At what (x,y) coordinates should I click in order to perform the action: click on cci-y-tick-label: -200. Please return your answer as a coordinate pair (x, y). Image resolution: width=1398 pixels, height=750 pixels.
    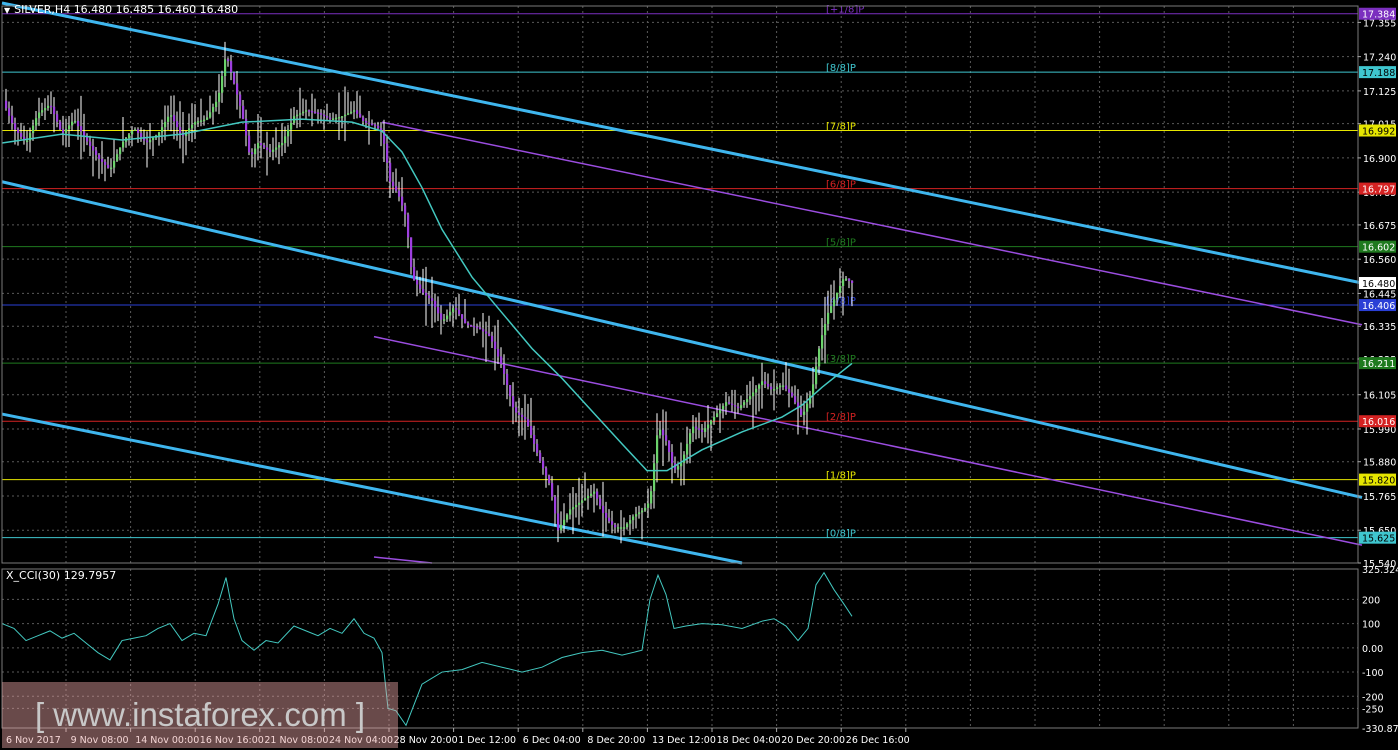
    Looking at the image, I should click on (1373, 697).